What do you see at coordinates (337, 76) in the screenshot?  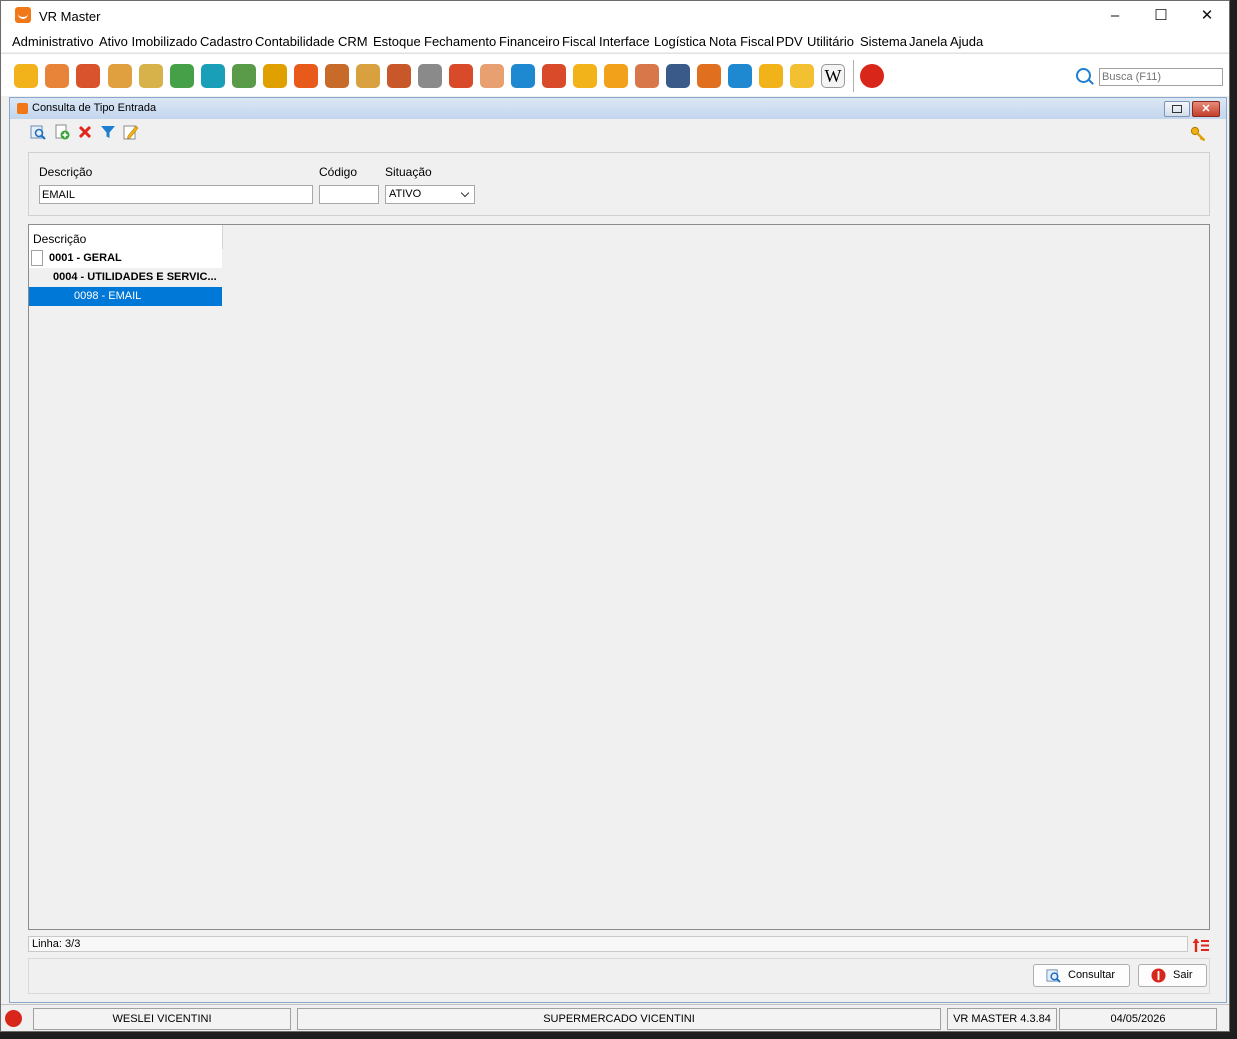 I see `truck-icon` at bounding box center [337, 76].